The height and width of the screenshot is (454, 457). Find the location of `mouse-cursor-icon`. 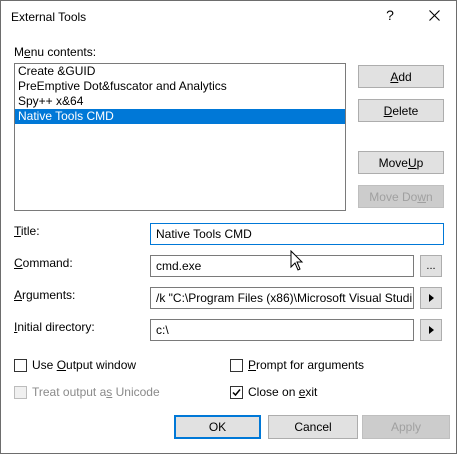

mouse-cursor-icon is located at coordinates (297, 260).